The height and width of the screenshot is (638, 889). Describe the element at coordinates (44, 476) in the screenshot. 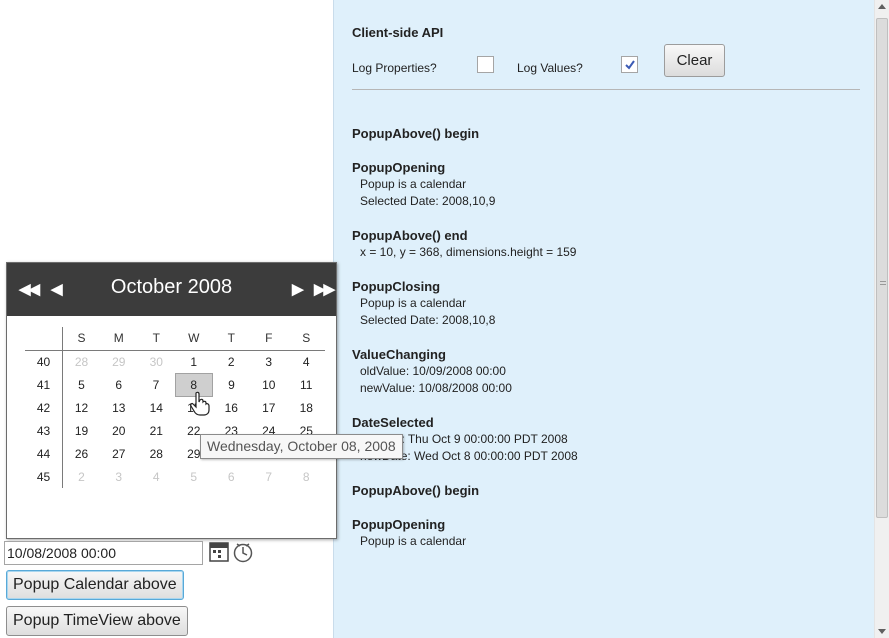

I see `week-number: 45` at that location.